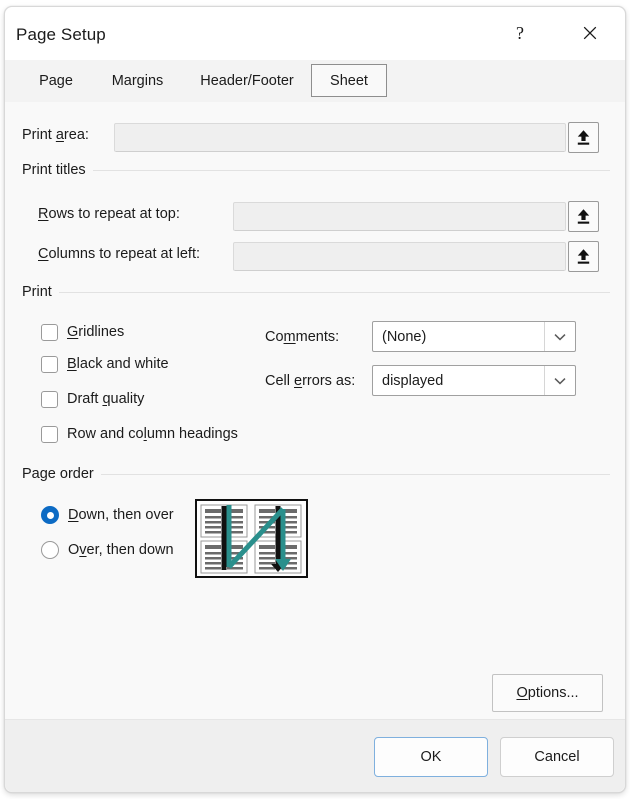 This screenshot has height=799, width=630. I want to click on page-order-down-then-over-preview-icon, so click(251, 539).